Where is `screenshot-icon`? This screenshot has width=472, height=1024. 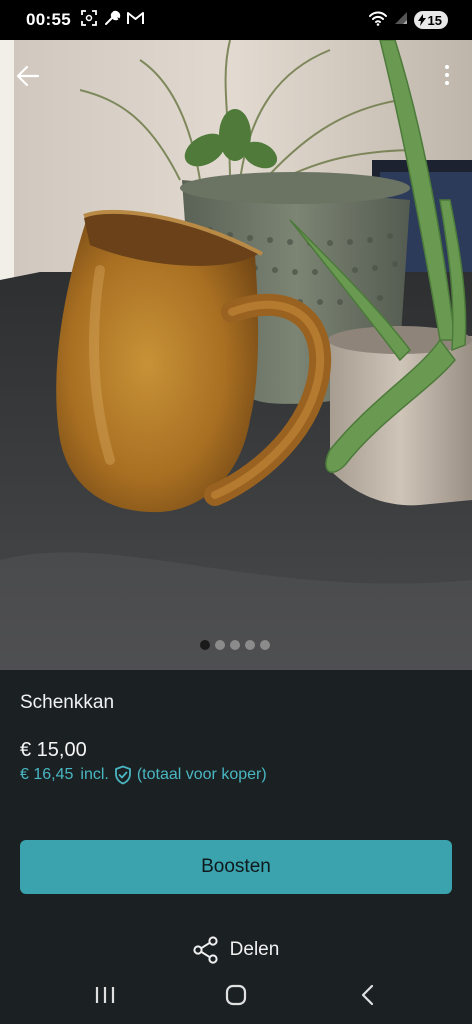
screenshot-icon is located at coordinates (89, 20).